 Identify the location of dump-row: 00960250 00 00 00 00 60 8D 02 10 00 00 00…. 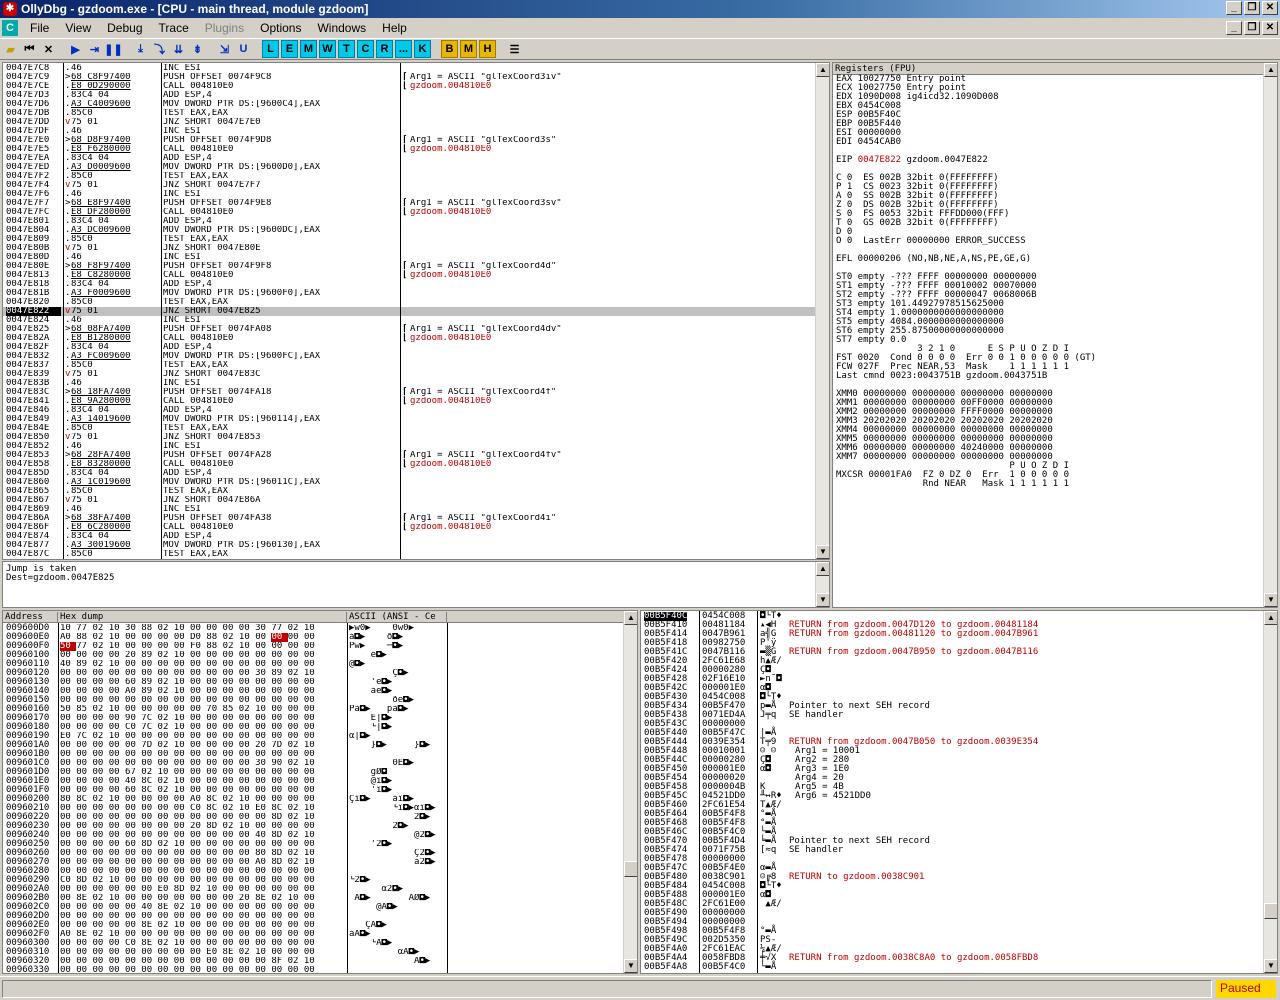
(320, 844).